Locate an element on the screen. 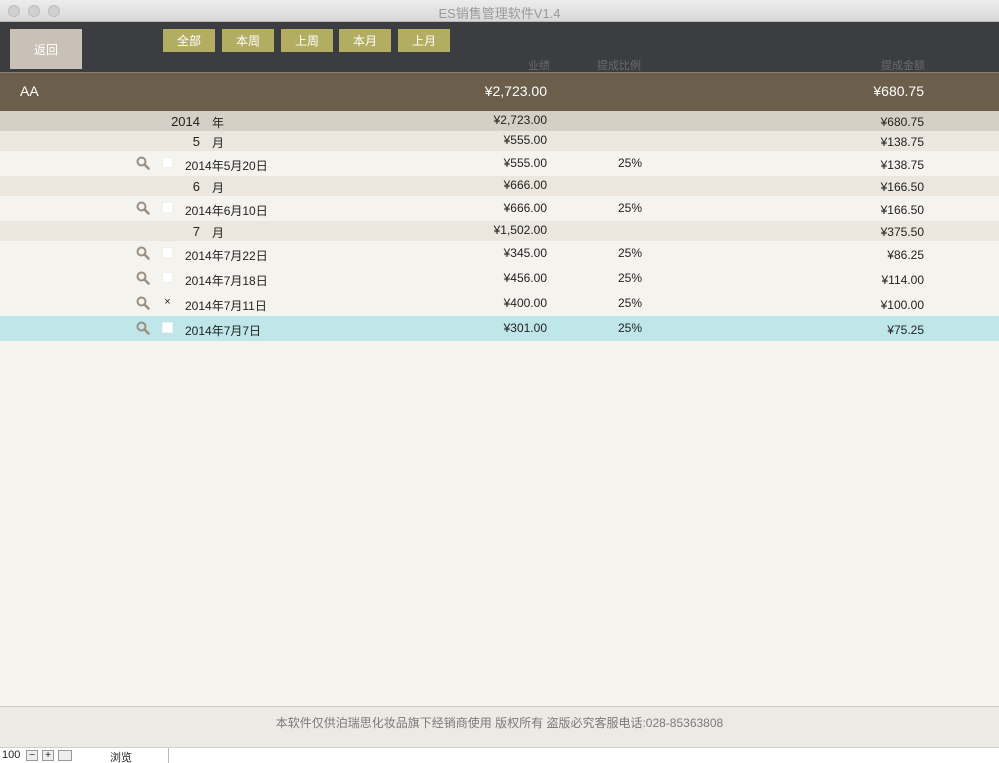 Image resolution: width=999 pixels, height=763 pixels. toggle-toolbar-button is located at coordinates (65, 755).